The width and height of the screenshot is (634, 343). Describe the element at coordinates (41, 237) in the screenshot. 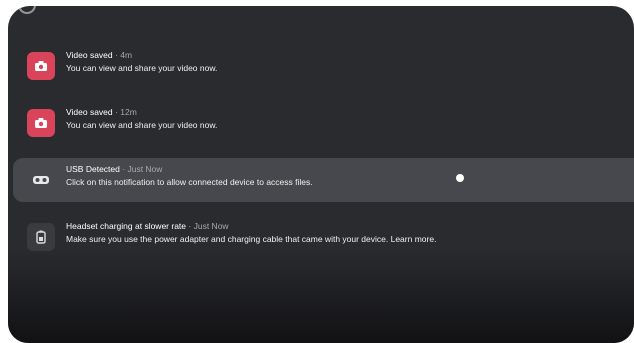

I see `battery-icon` at that location.